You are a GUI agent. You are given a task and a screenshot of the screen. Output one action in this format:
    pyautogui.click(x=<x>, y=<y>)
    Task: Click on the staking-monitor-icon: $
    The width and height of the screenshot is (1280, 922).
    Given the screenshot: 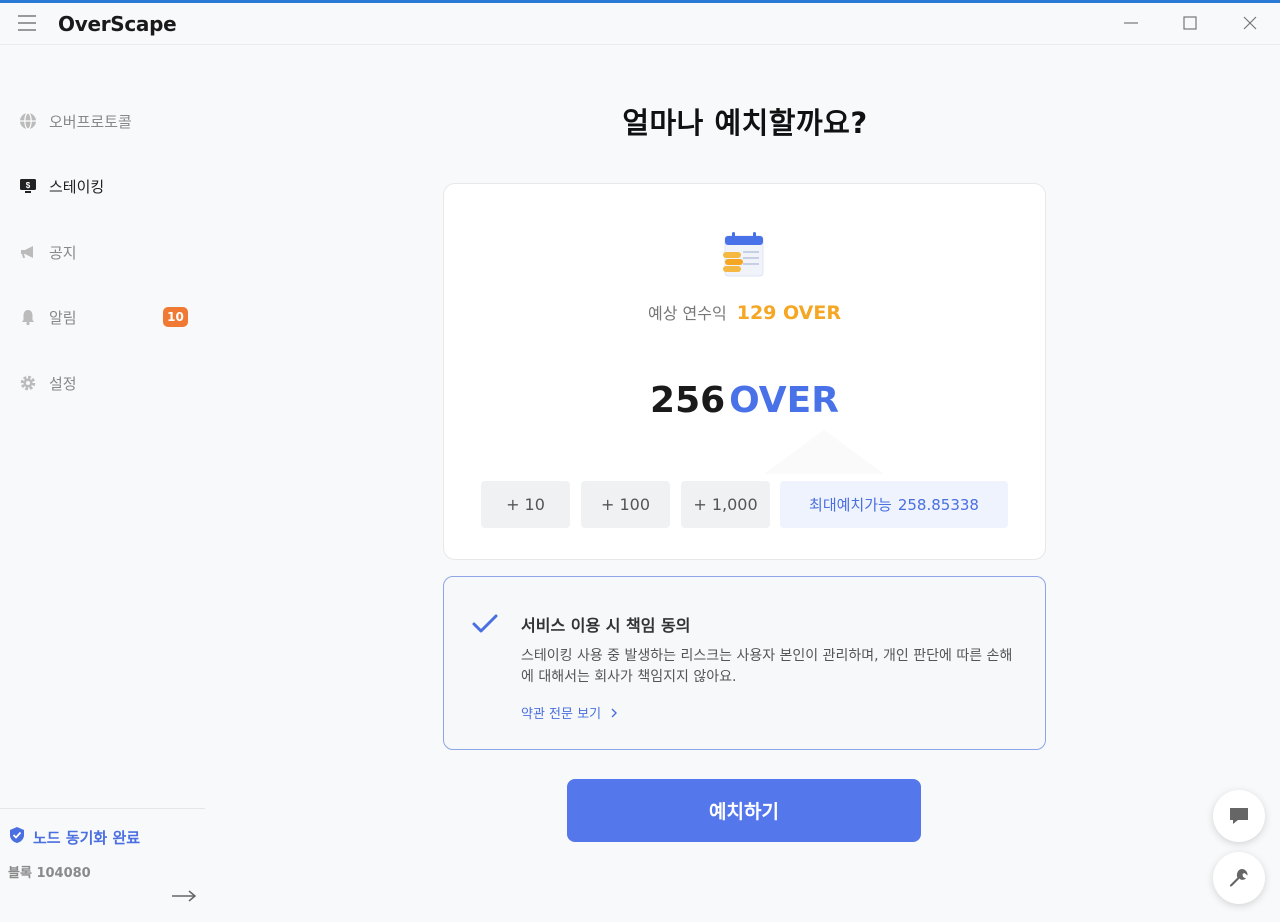 What is the action you would take?
    pyautogui.click(x=28, y=186)
    